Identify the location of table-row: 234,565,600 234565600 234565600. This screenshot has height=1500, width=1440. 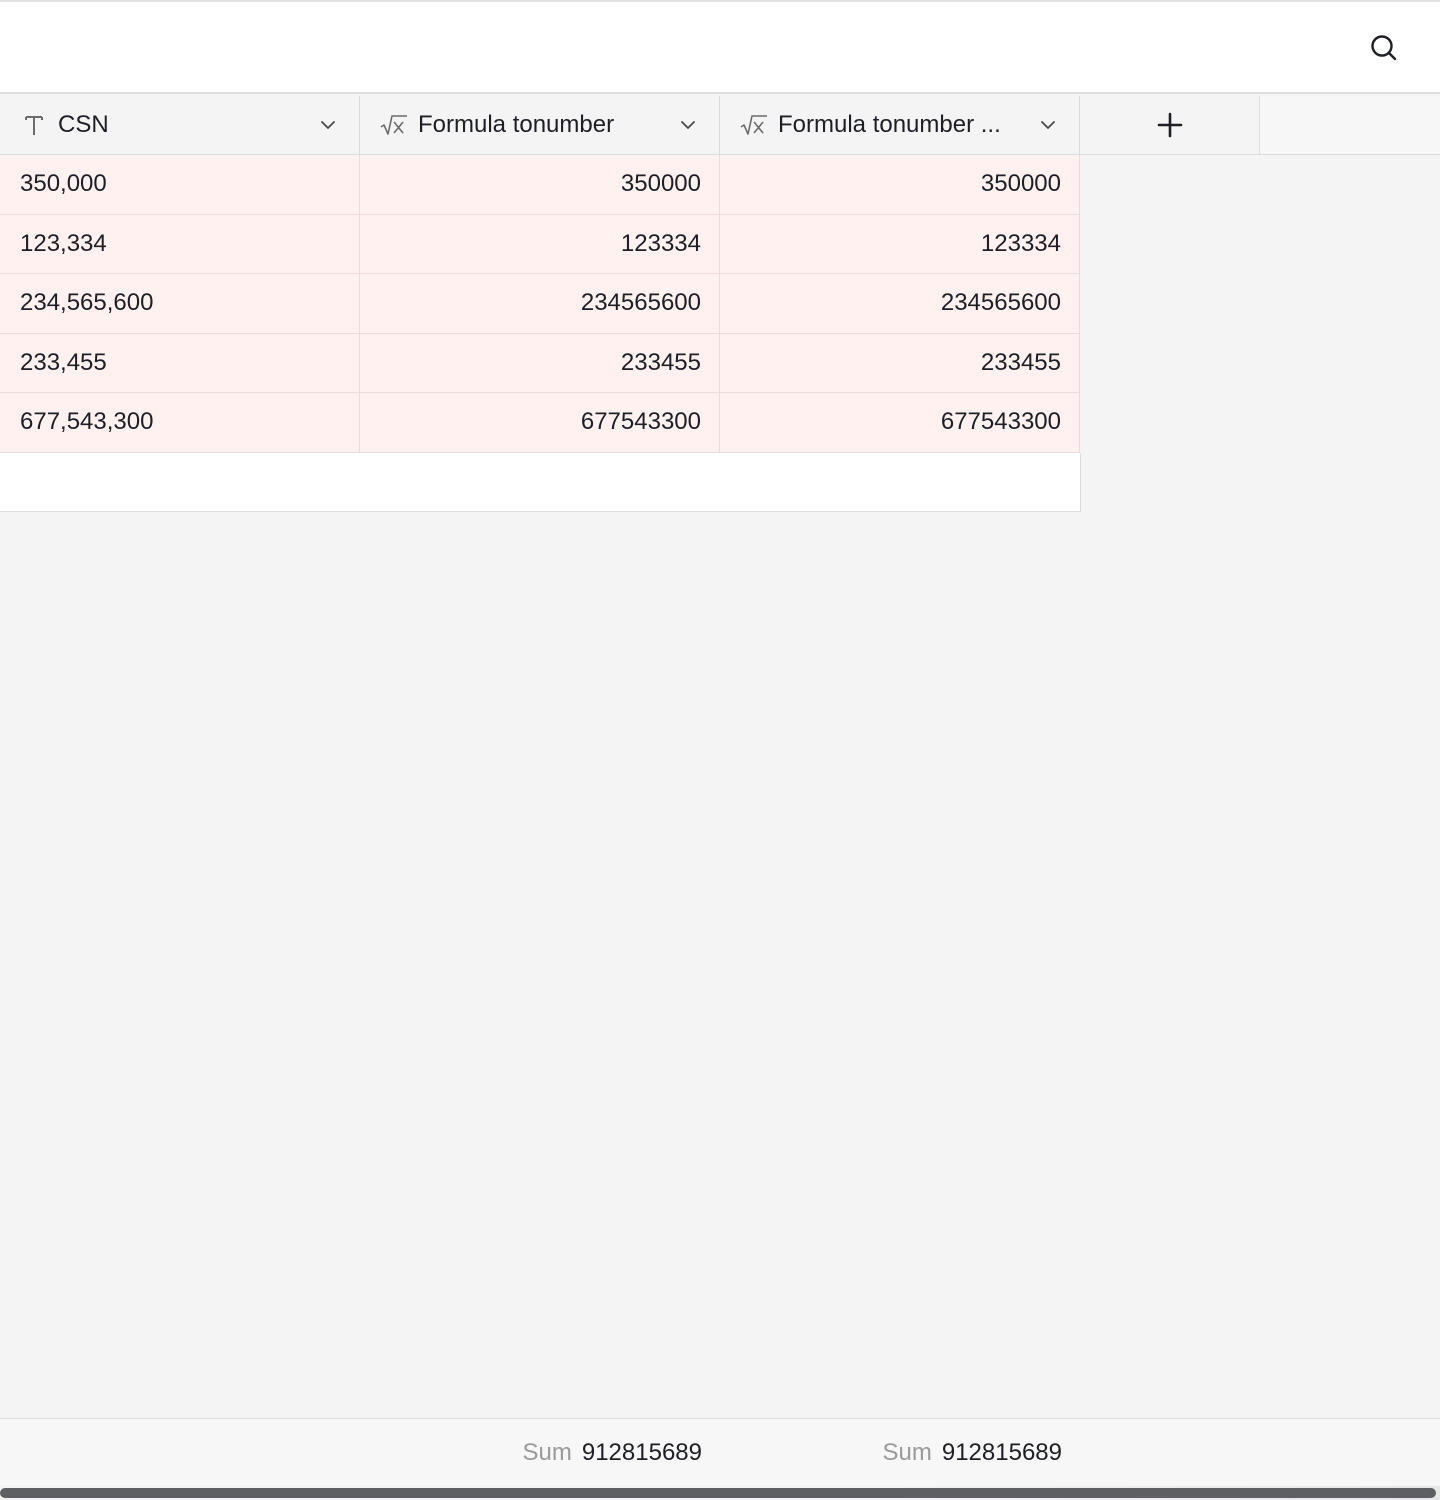
(720, 304).